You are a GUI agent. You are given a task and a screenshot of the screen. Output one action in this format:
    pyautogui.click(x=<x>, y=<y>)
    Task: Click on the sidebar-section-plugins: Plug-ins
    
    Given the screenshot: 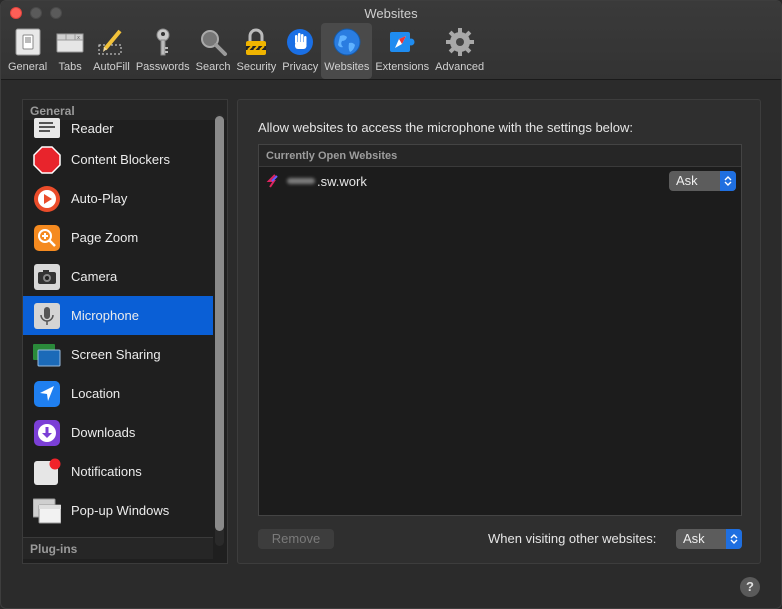 What is the action you would take?
    pyautogui.click(x=118, y=548)
    